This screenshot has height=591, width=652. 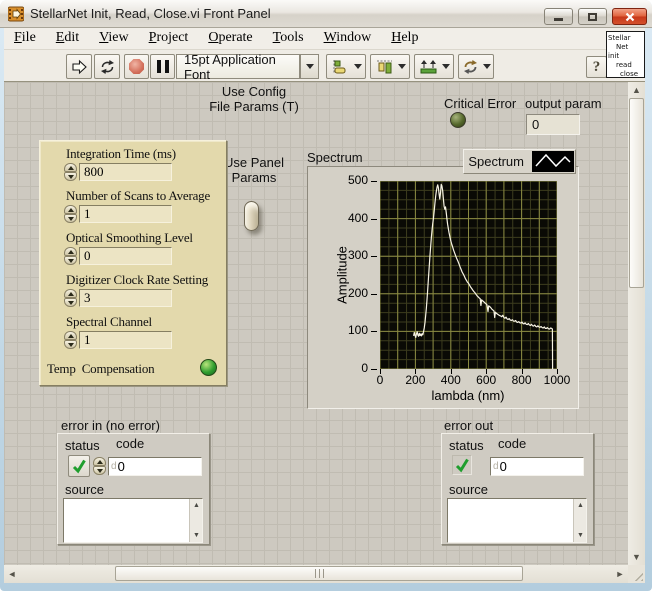 What do you see at coordinates (553, 161) in the screenshot?
I see `plot-legend-waveform-icon` at bounding box center [553, 161].